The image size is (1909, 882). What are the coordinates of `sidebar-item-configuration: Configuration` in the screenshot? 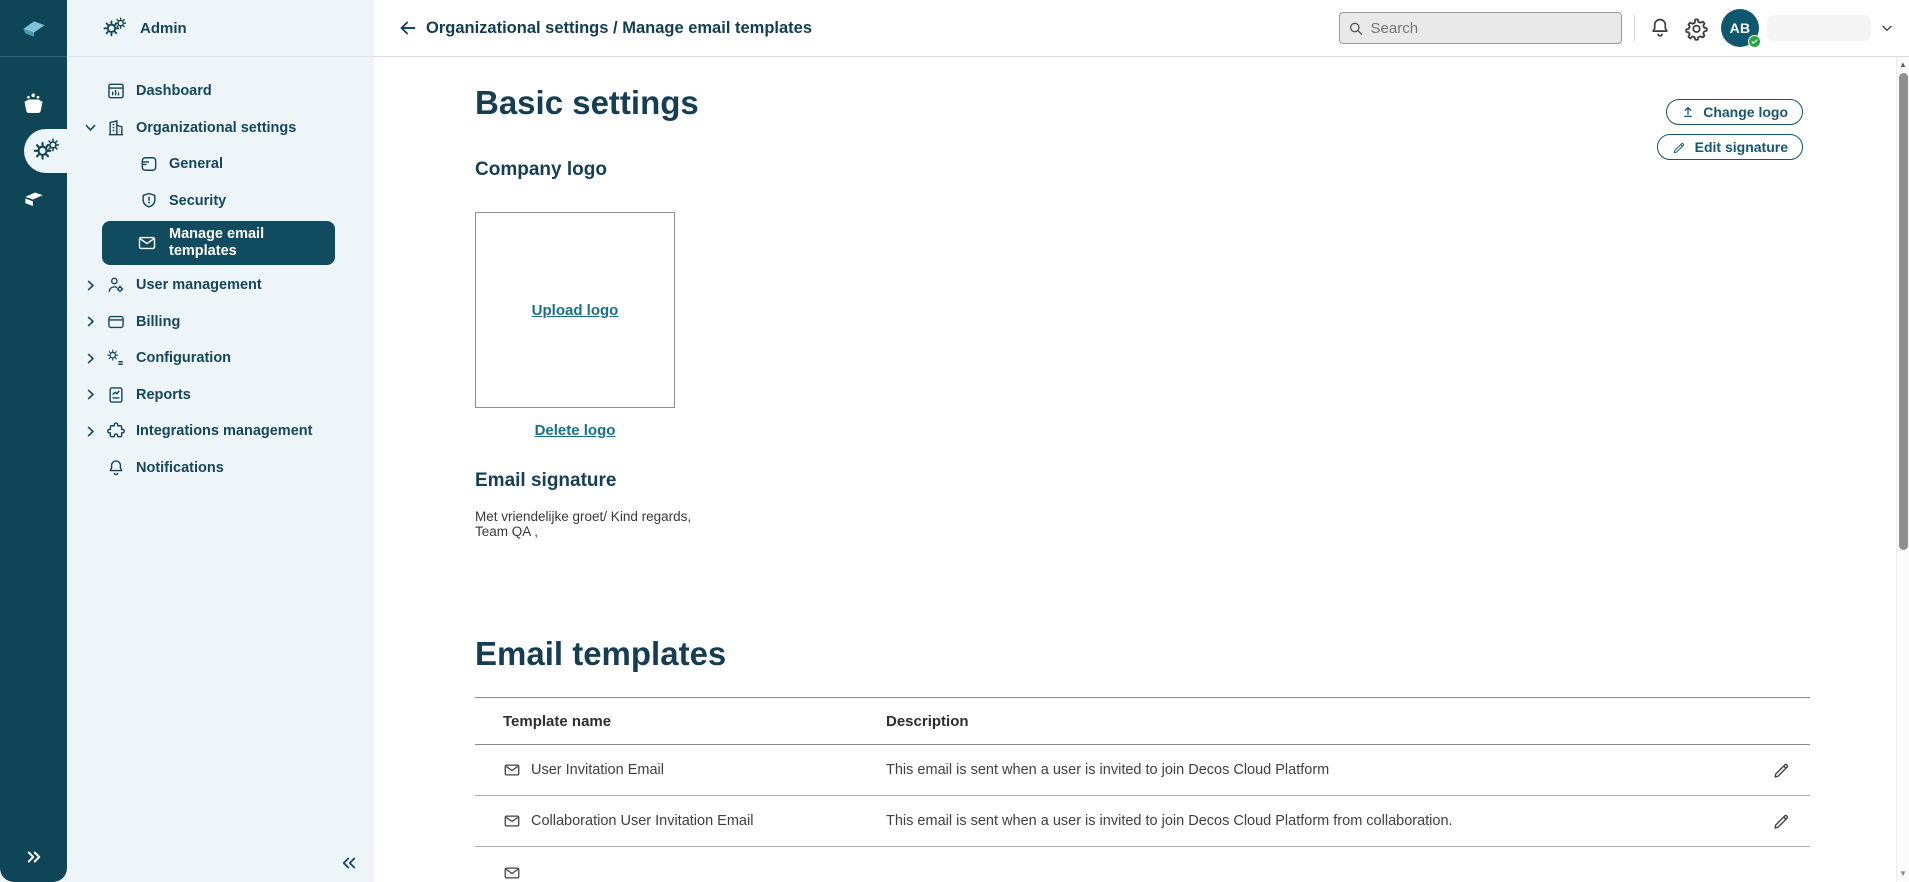 It's located at (220, 358).